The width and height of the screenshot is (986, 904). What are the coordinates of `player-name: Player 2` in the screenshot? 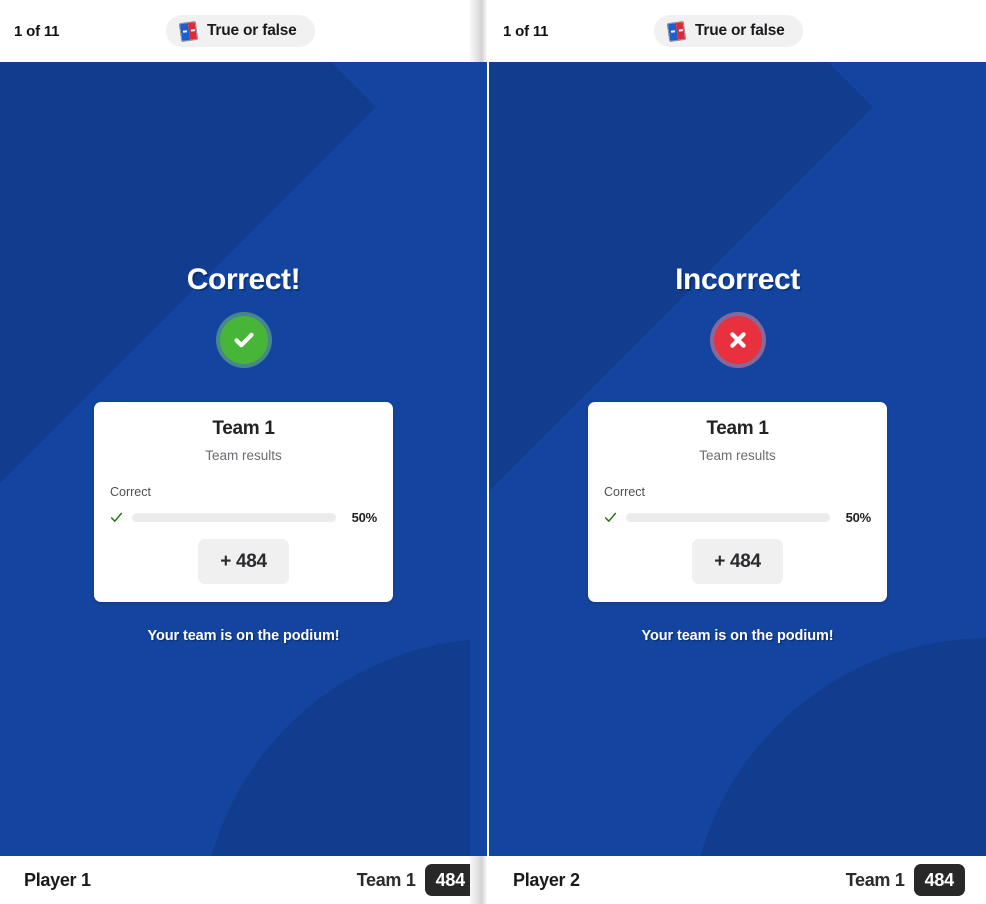 It's located at (546, 879).